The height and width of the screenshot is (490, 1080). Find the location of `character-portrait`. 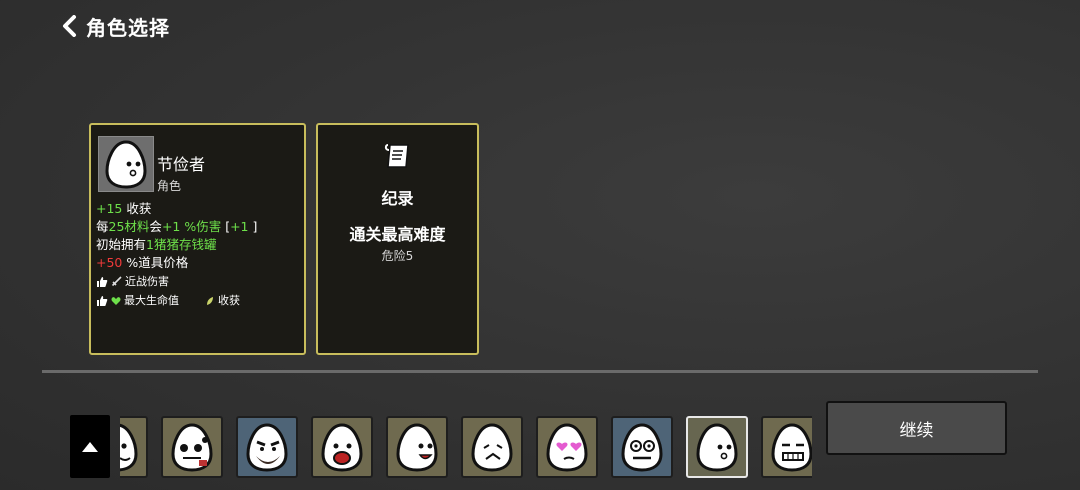

character-portrait is located at coordinates (126, 164).